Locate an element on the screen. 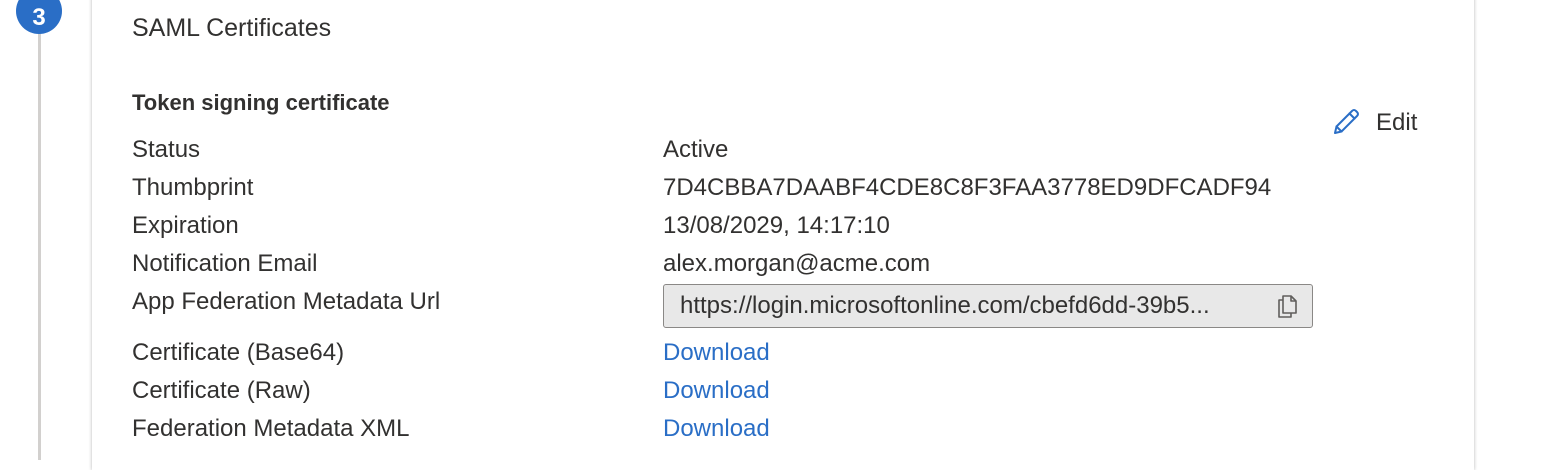 This screenshot has height=470, width=1567. federation-xml-download-link: Download is located at coordinates (716, 429).